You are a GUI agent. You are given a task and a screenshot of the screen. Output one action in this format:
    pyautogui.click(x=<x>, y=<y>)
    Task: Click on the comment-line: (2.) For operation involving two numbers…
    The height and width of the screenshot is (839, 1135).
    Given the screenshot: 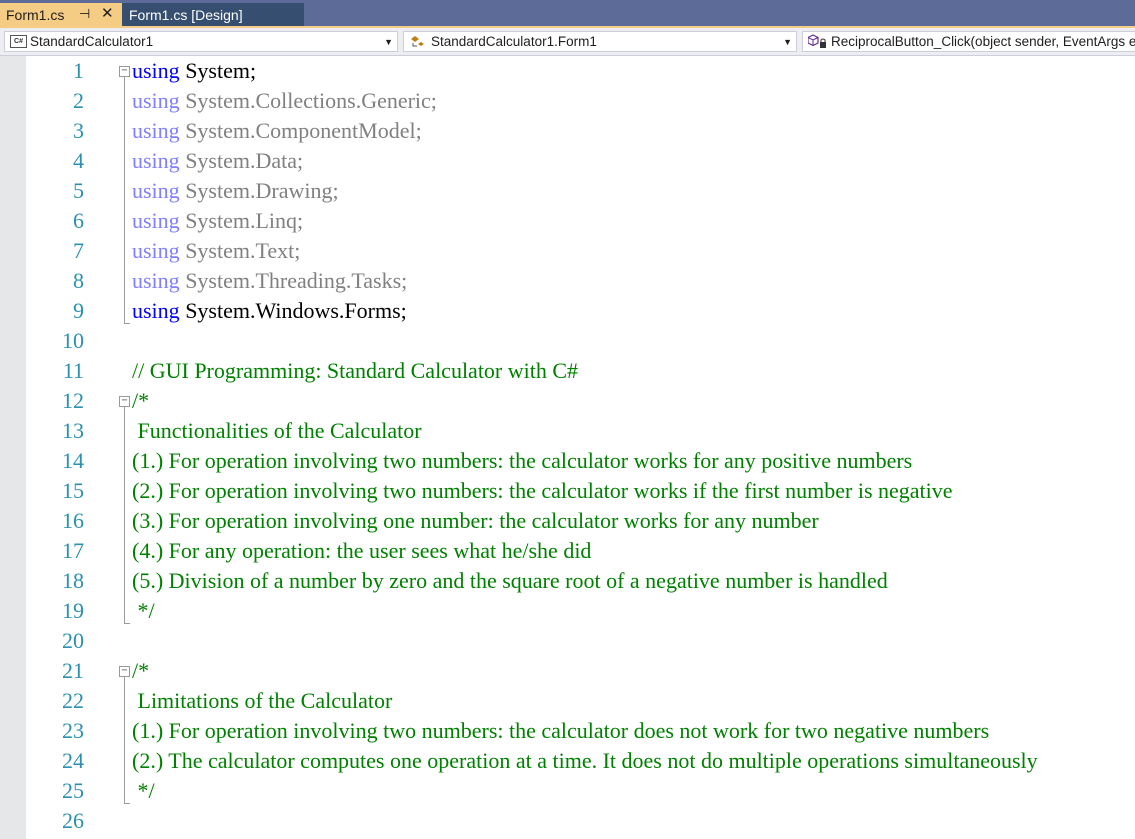 What is the action you would take?
    pyautogui.click(x=542, y=490)
    